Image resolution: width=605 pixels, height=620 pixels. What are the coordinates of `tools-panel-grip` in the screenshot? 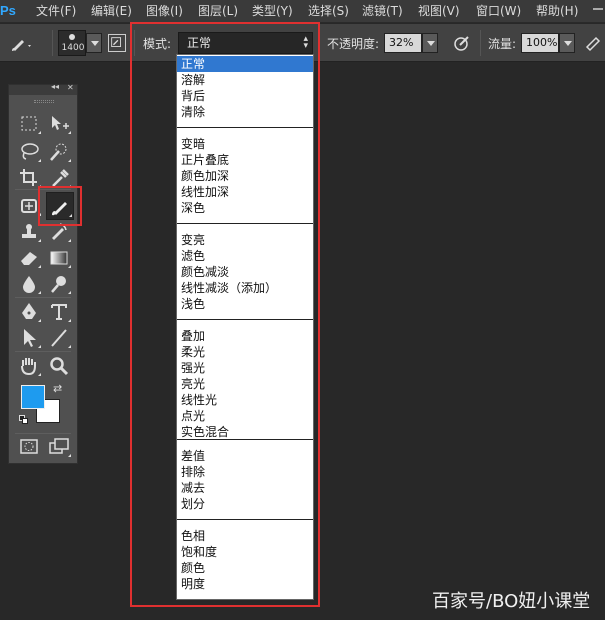 It's located at (44, 101).